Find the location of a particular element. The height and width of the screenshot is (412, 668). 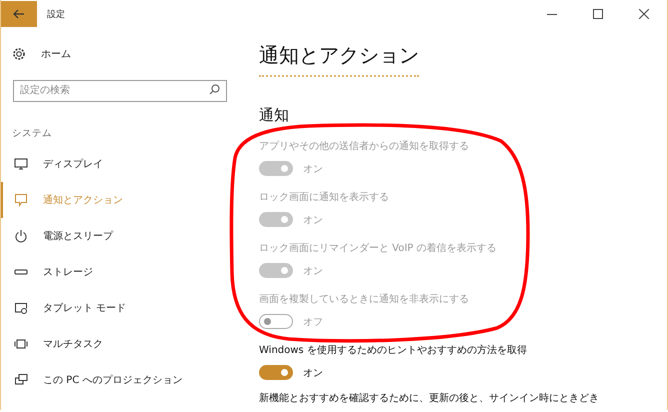

close-icon is located at coordinates (644, 14).